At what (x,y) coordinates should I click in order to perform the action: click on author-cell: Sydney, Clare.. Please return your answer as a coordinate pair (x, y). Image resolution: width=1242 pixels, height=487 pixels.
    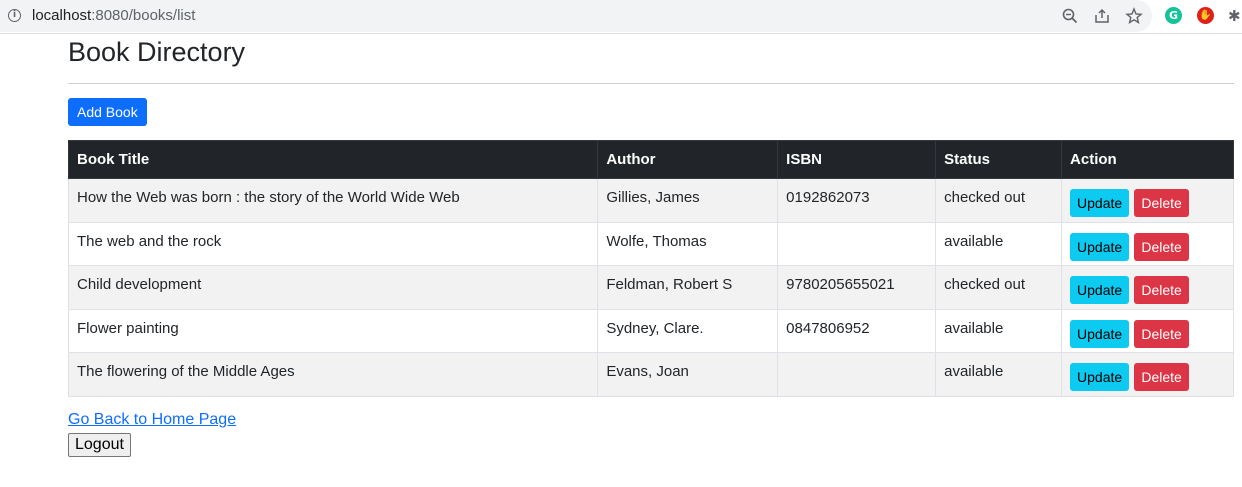
    Looking at the image, I should click on (688, 330).